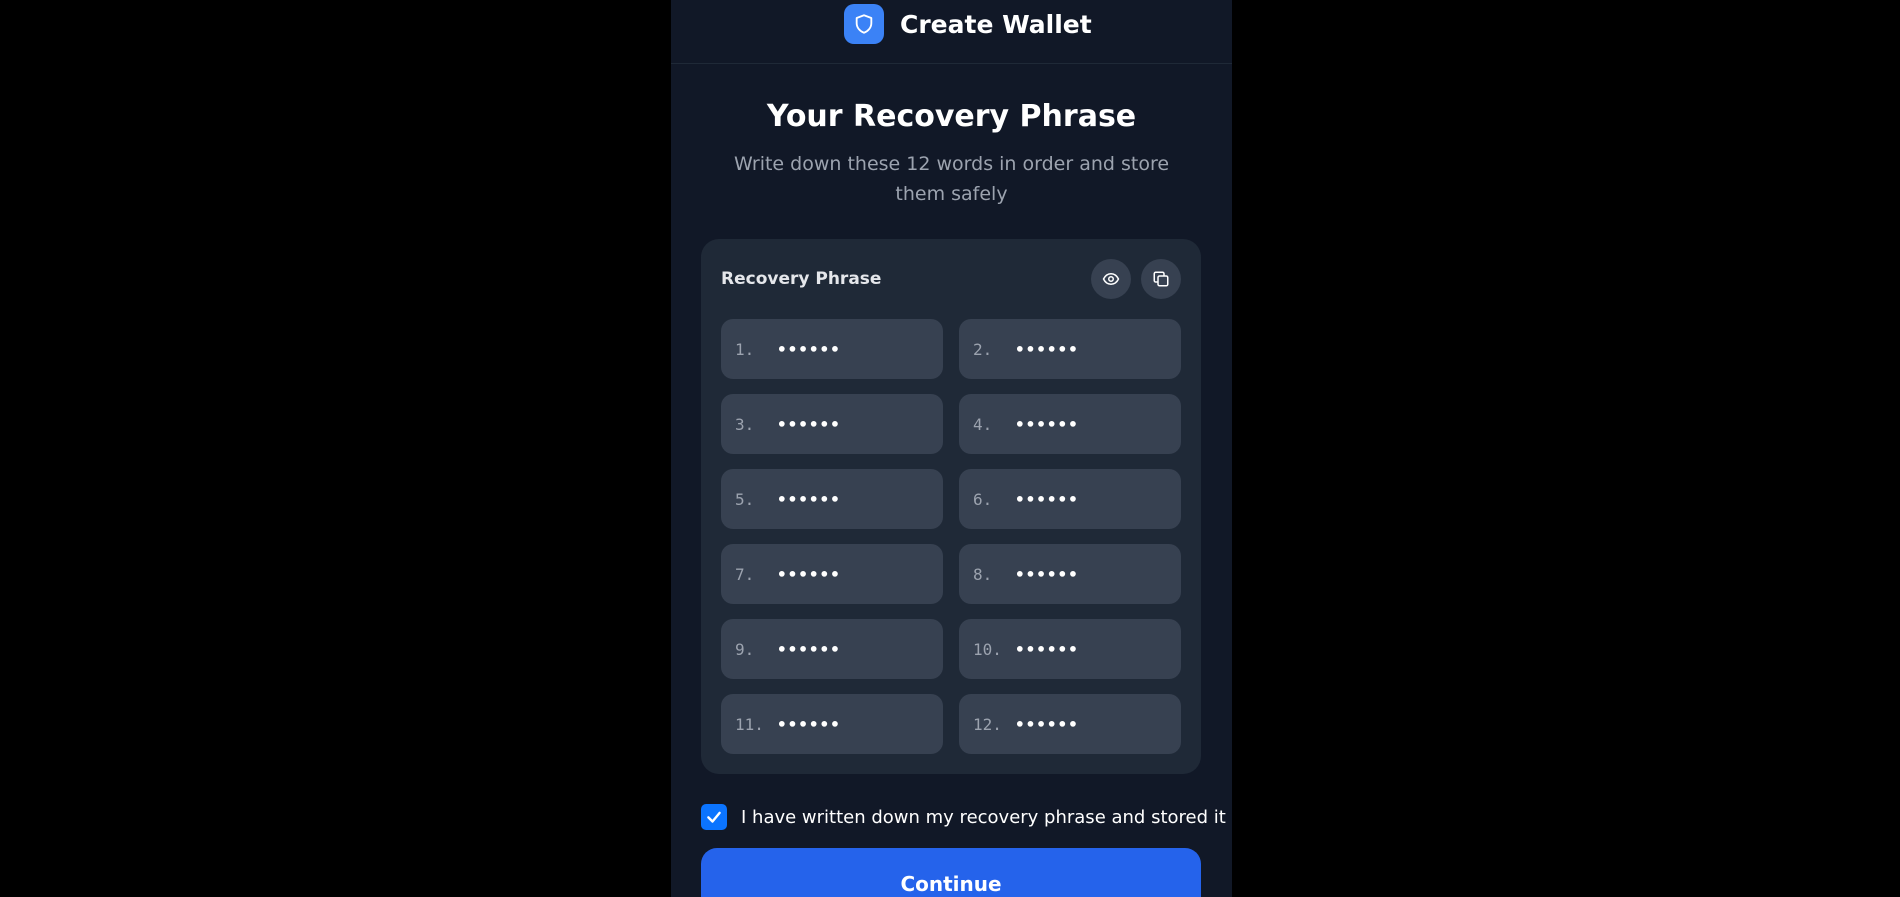  I want to click on eye-icon, so click(1111, 279).